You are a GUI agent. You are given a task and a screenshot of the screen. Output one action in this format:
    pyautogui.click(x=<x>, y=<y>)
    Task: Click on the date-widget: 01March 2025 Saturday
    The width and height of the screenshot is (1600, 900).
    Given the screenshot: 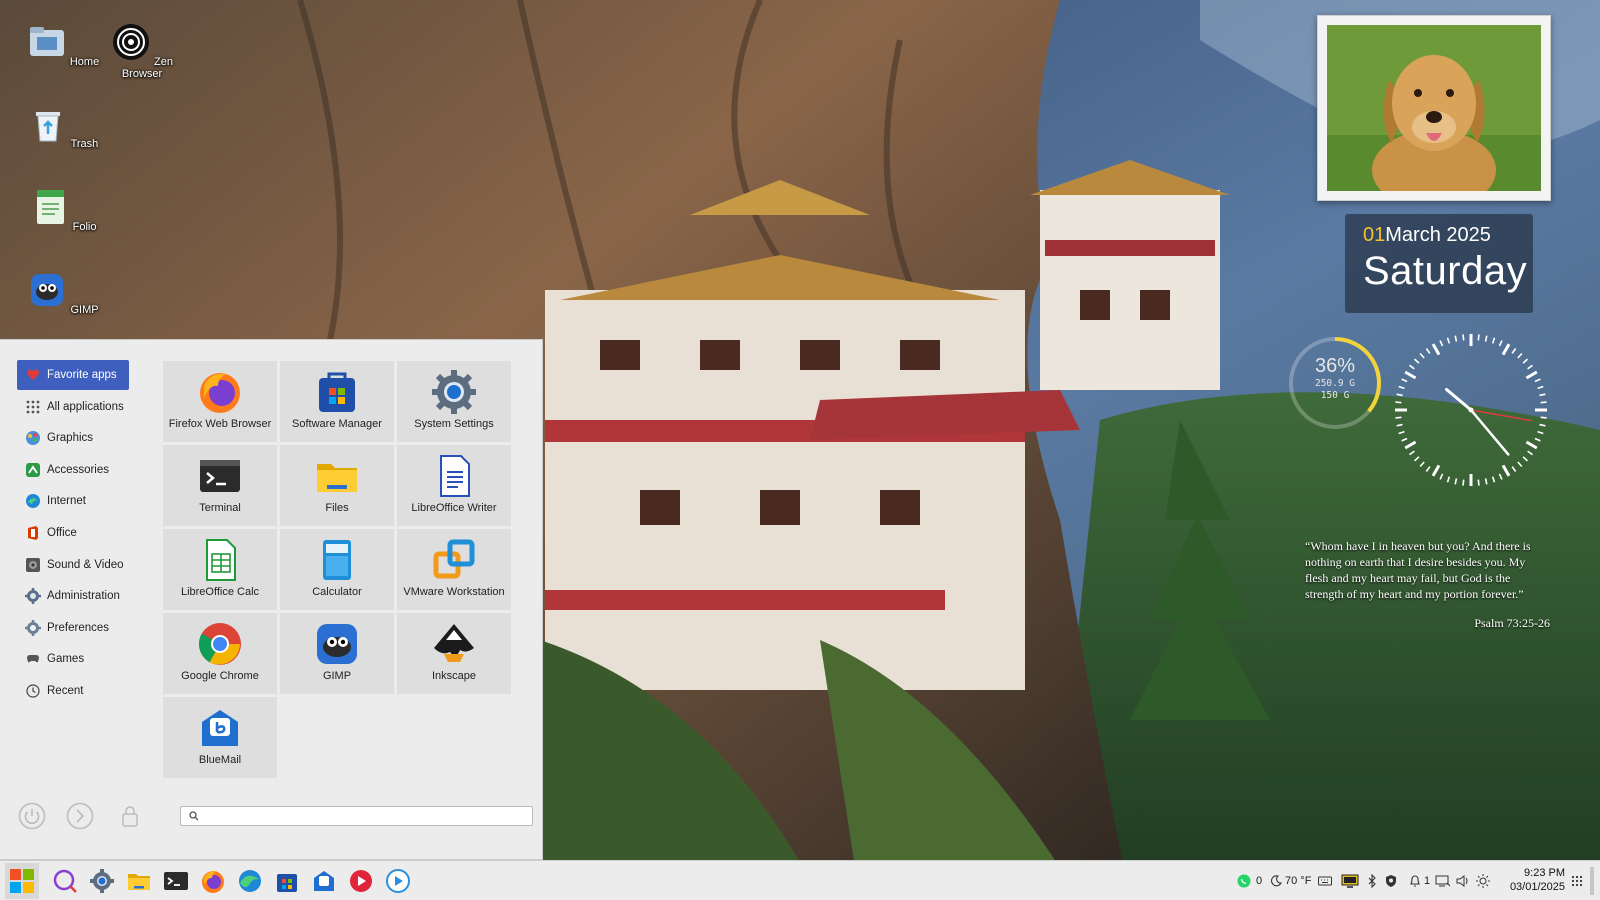 What is the action you would take?
    pyautogui.click(x=1439, y=263)
    